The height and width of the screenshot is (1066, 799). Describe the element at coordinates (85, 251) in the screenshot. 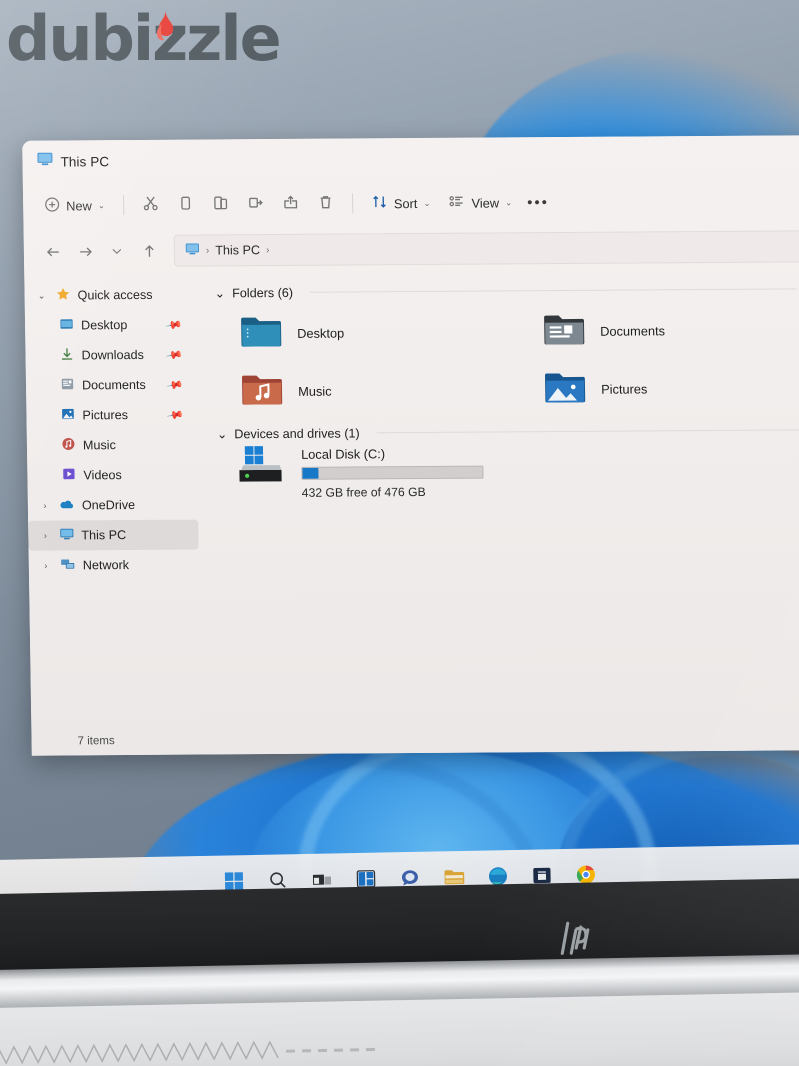

I see `forward-button` at that location.